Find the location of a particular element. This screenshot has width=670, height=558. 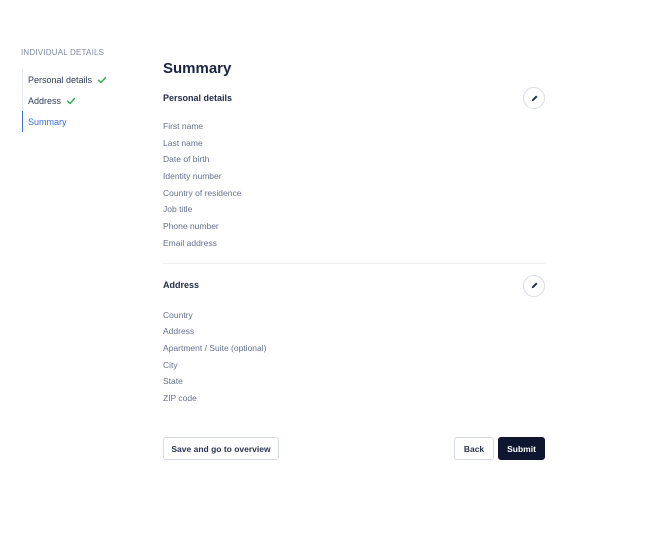

field-label: City is located at coordinates (170, 364).